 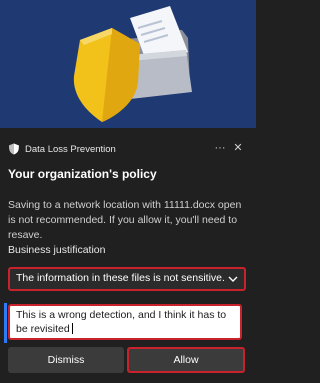 I want to click on shield-icon, so click(x=14, y=149).